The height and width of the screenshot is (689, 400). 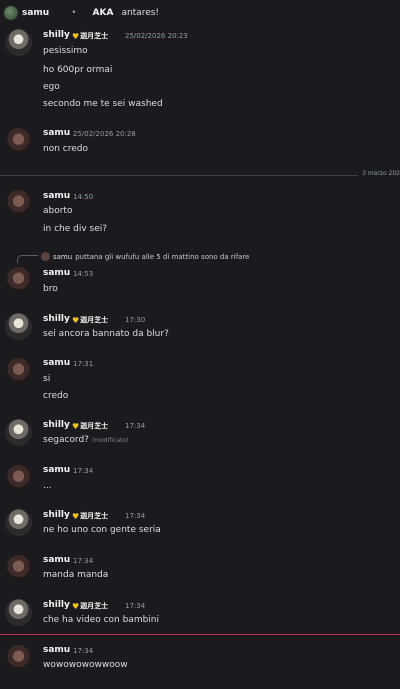 I want to click on reply-avatar, so click(x=45, y=256).